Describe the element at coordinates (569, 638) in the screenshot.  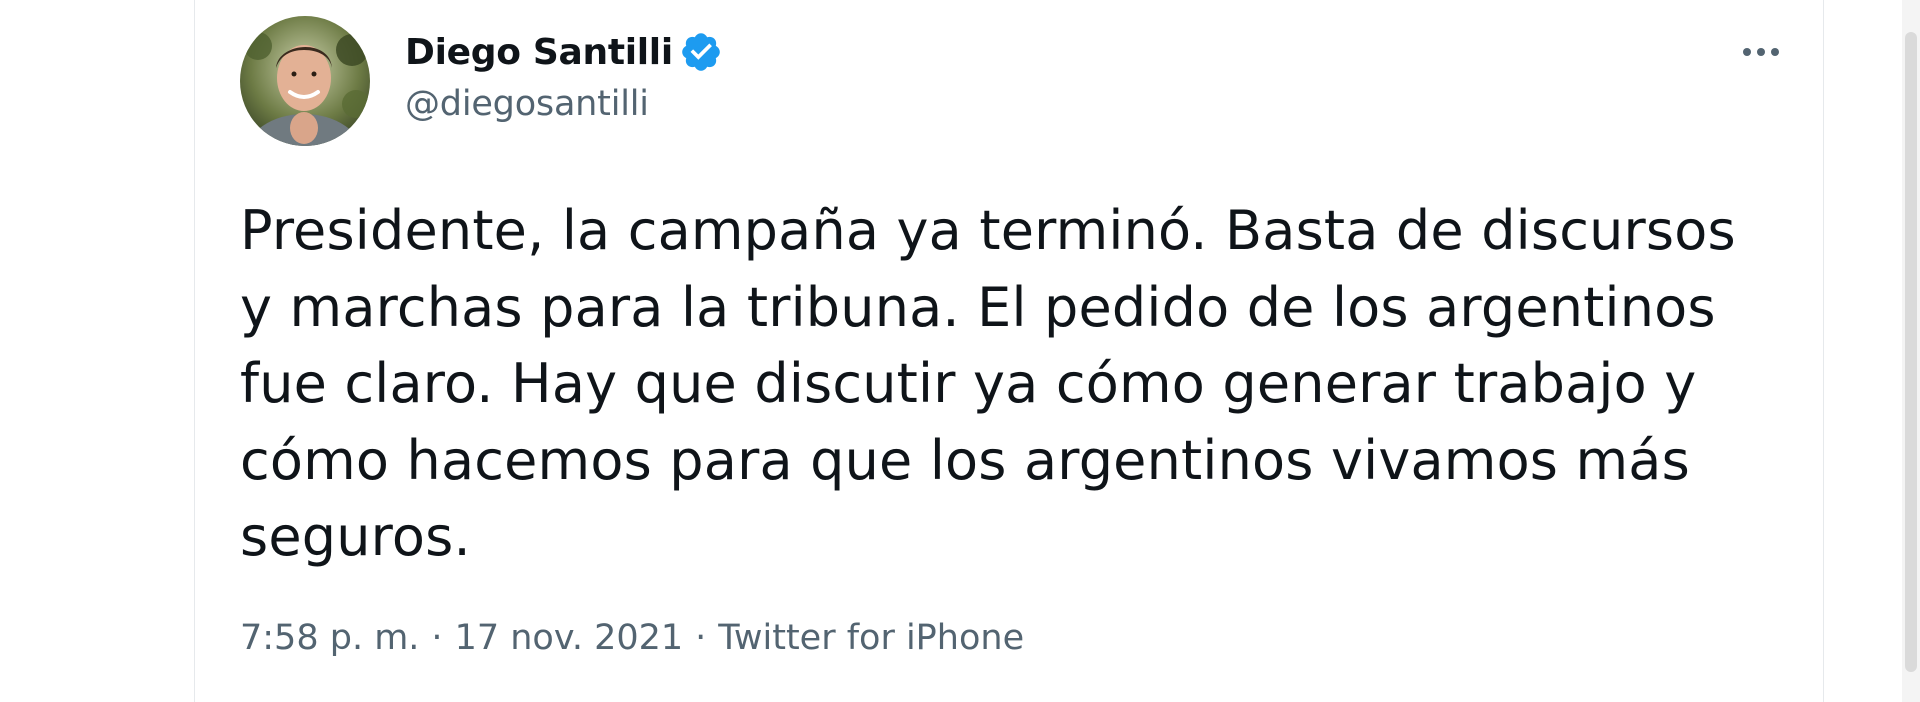
I see `tweet-date-link: 17 nov. 2021` at that location.